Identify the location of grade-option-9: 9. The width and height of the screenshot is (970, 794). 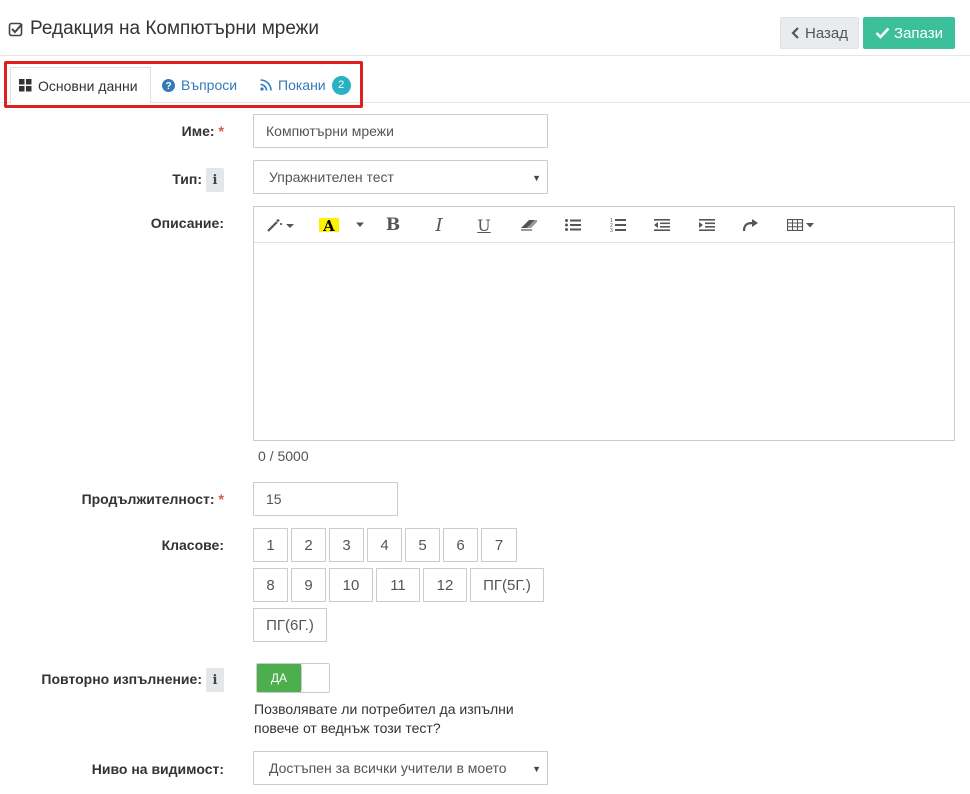
(308, 585).